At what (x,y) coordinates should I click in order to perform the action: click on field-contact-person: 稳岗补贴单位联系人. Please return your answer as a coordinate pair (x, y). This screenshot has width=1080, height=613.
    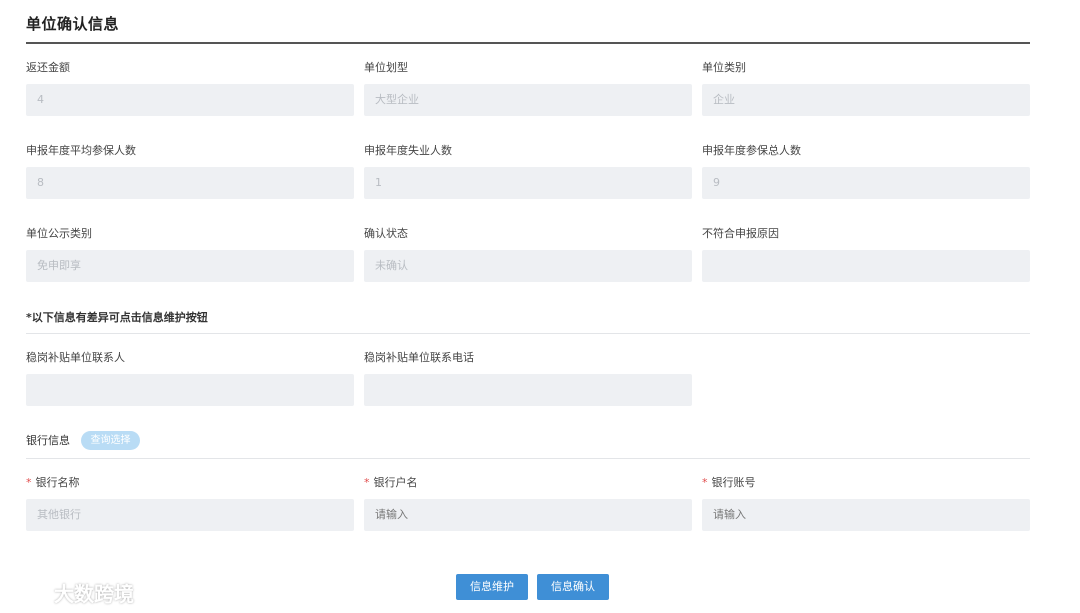
    Looking at the image, I should click on (190, 378).